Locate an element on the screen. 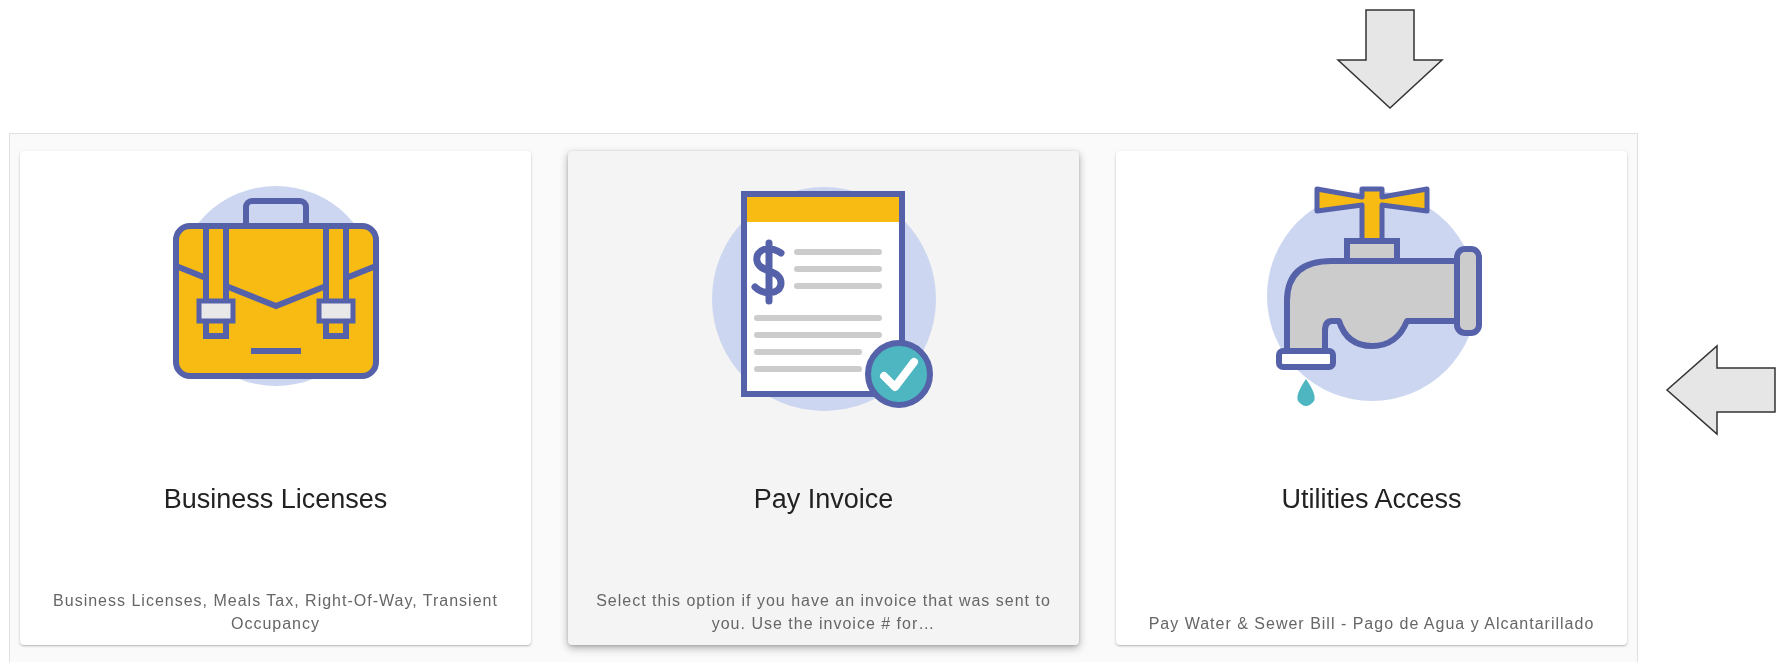 The height and width of the screenshot is (662, 1781). card-title: Utilities Access is located at coordinates (1371, 499).